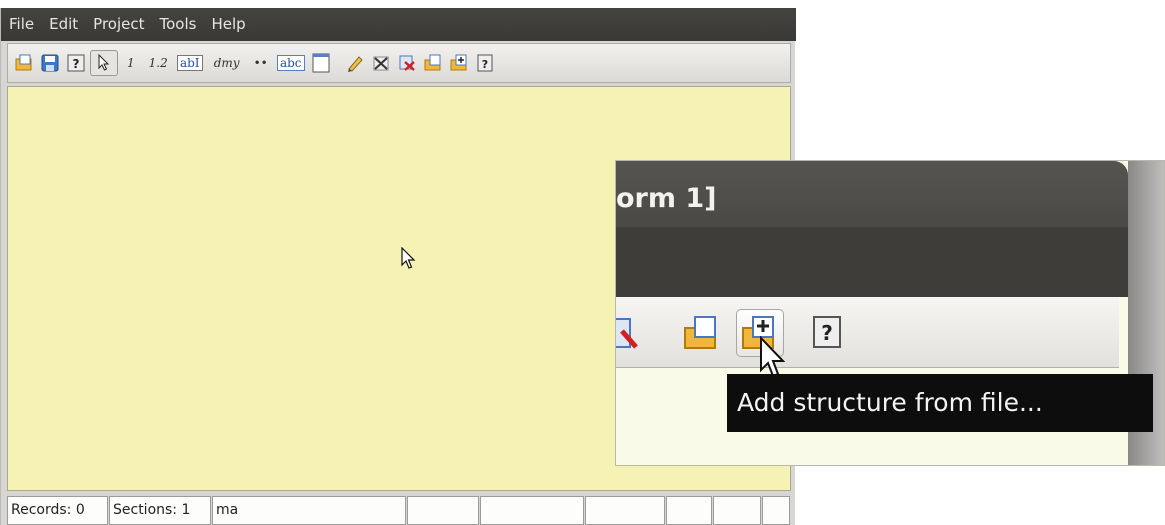 This screenshot has height=525, width=1165. What do you see at coordinates (398, 24) in the screenshot?
I see `menu-bar: File Edit Project Tools Help` at bounding box center [398, 24].